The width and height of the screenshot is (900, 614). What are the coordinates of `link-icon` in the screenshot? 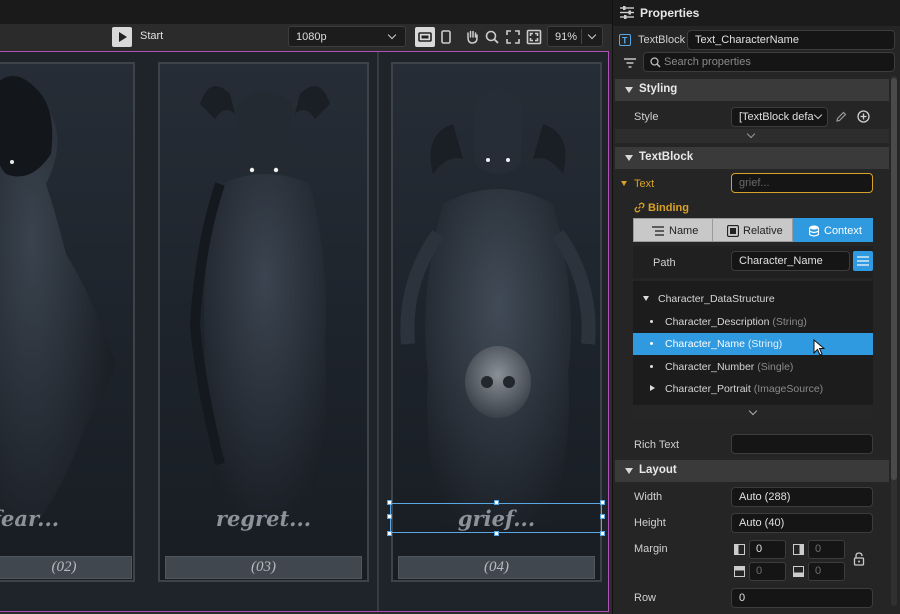 It's located at (639, 207).